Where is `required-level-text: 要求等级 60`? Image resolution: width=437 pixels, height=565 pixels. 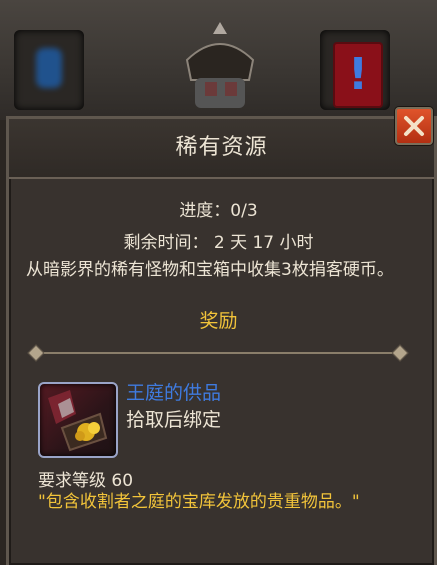 required-level-text: 要求等级 60 is located at coordinates (86, 481).